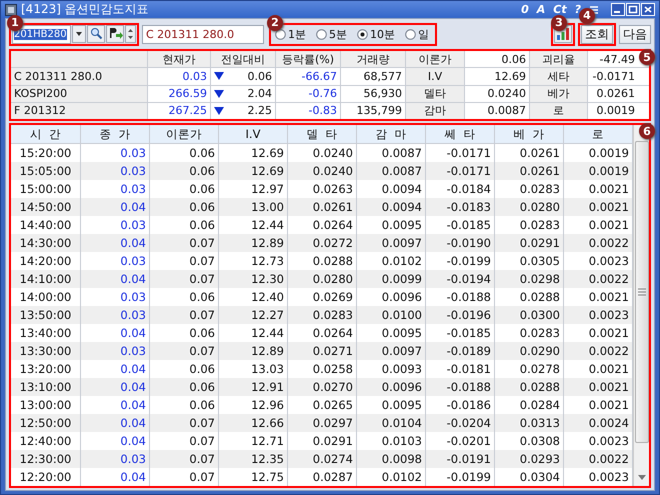 The image size is (660, 495). What do you see at coordinates (647, 57) in the screenshot?
I see `callout-badge: 5` at bounding box center [647, 57].